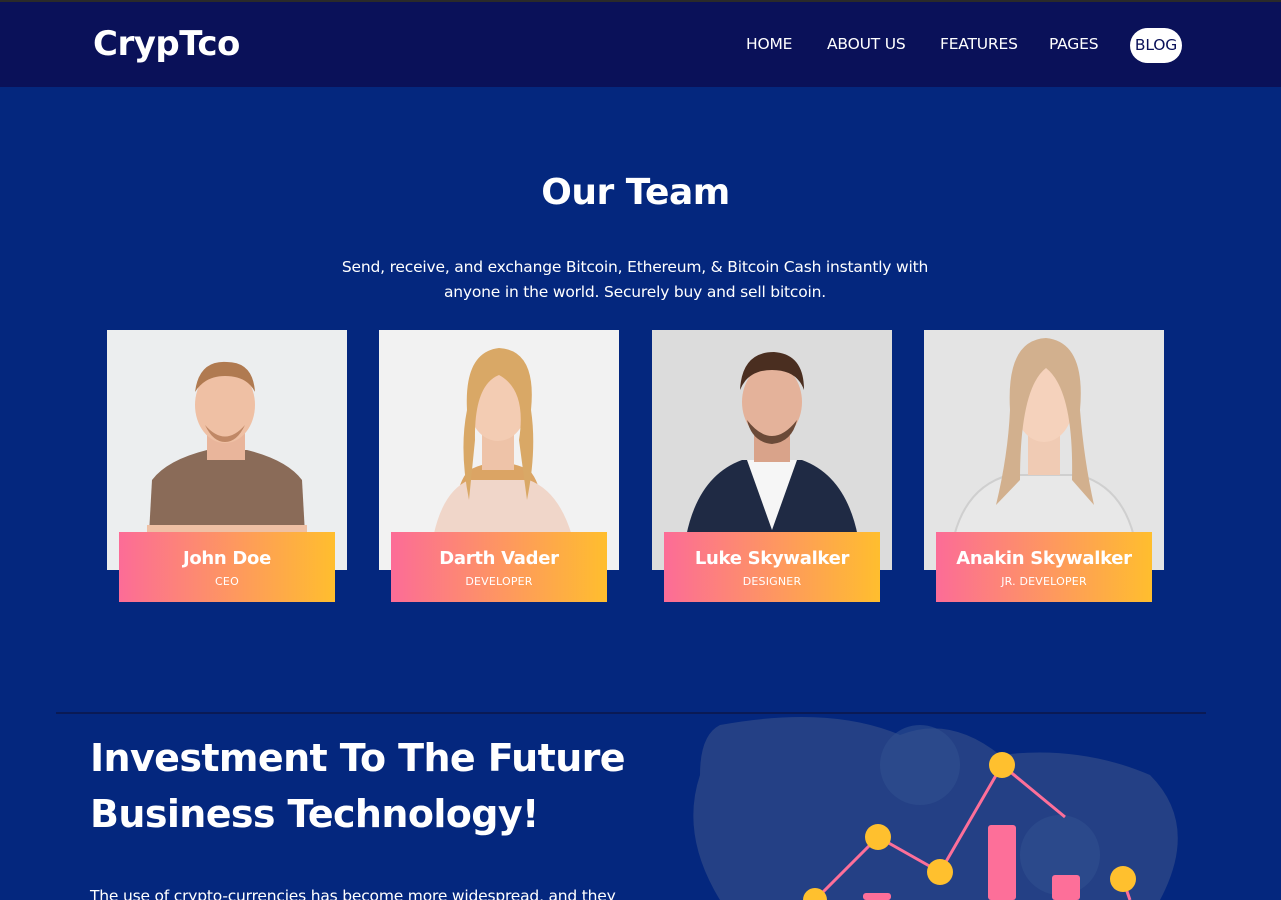 This screenshot has width=1281, height=900. What do you see at coordinates (940, 807) in the screenshot?
I see `growth-chart-illustration` at bounding box center [940, 807].